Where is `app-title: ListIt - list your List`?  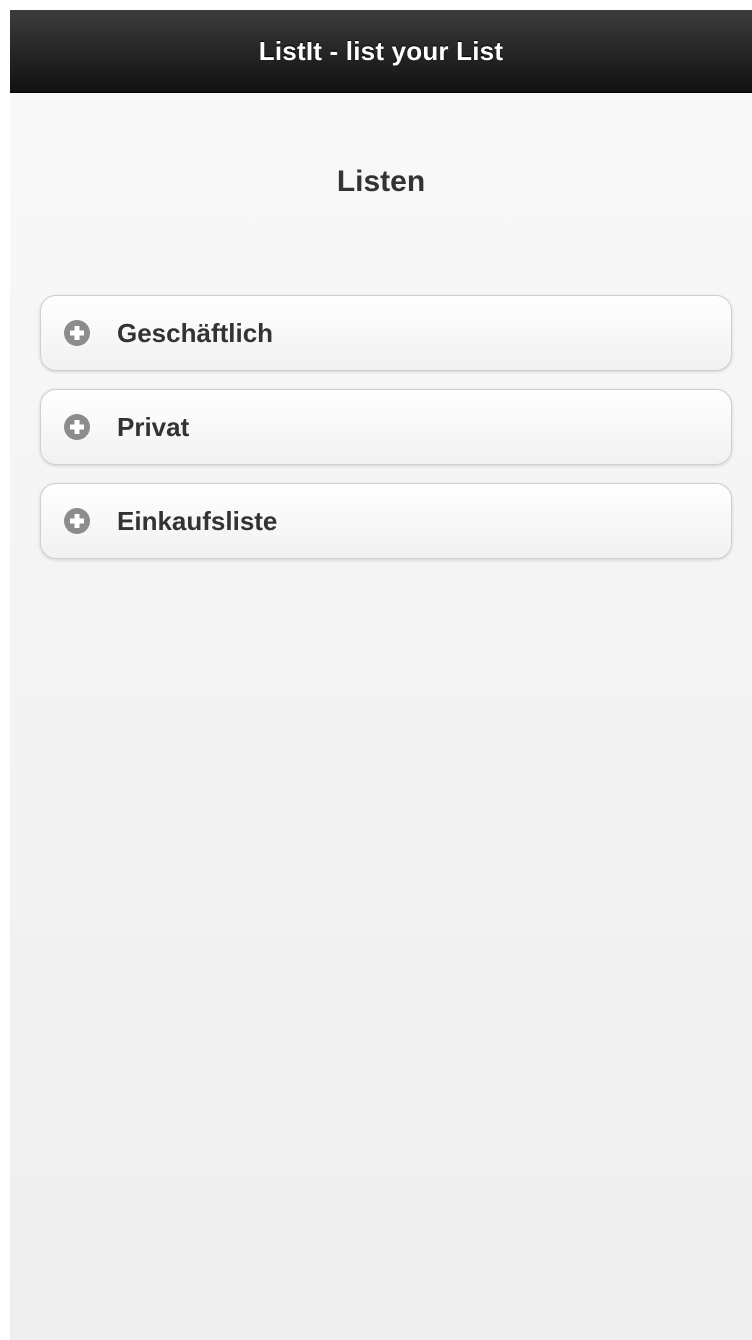
app-title: ListIt - list your List is located at coordinates (381, 50).